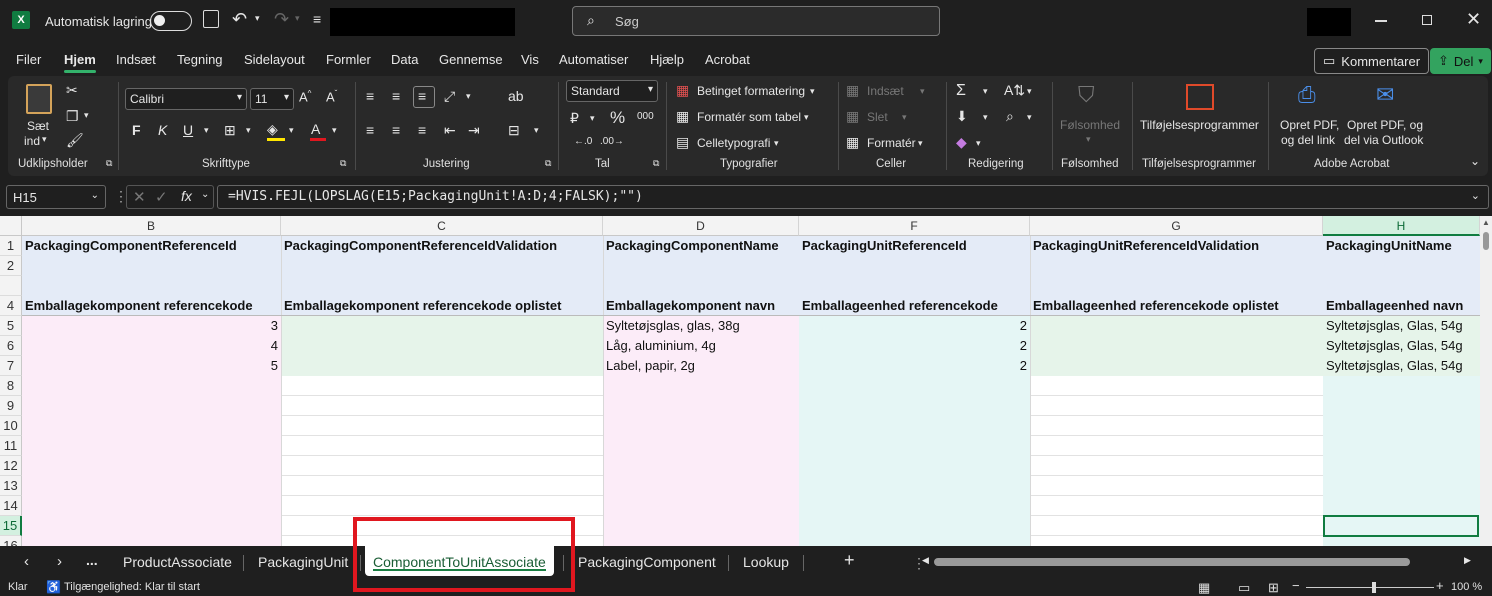 The image size is (1492, 596). I want to click on row-header: 7, so click(11, 366).